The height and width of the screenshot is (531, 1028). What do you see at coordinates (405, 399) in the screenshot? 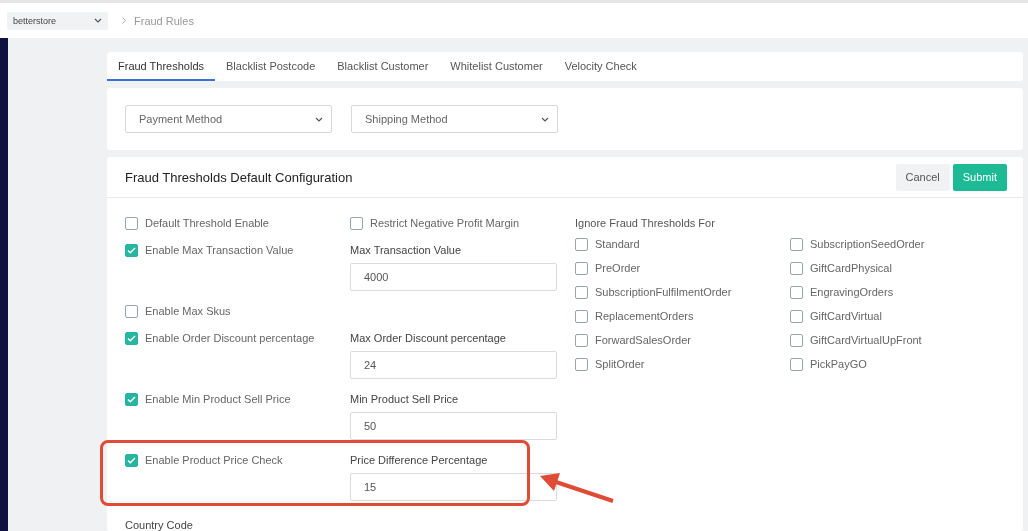
I see `field-label: Min Product Sell Price` at bounding box center [405, 399].